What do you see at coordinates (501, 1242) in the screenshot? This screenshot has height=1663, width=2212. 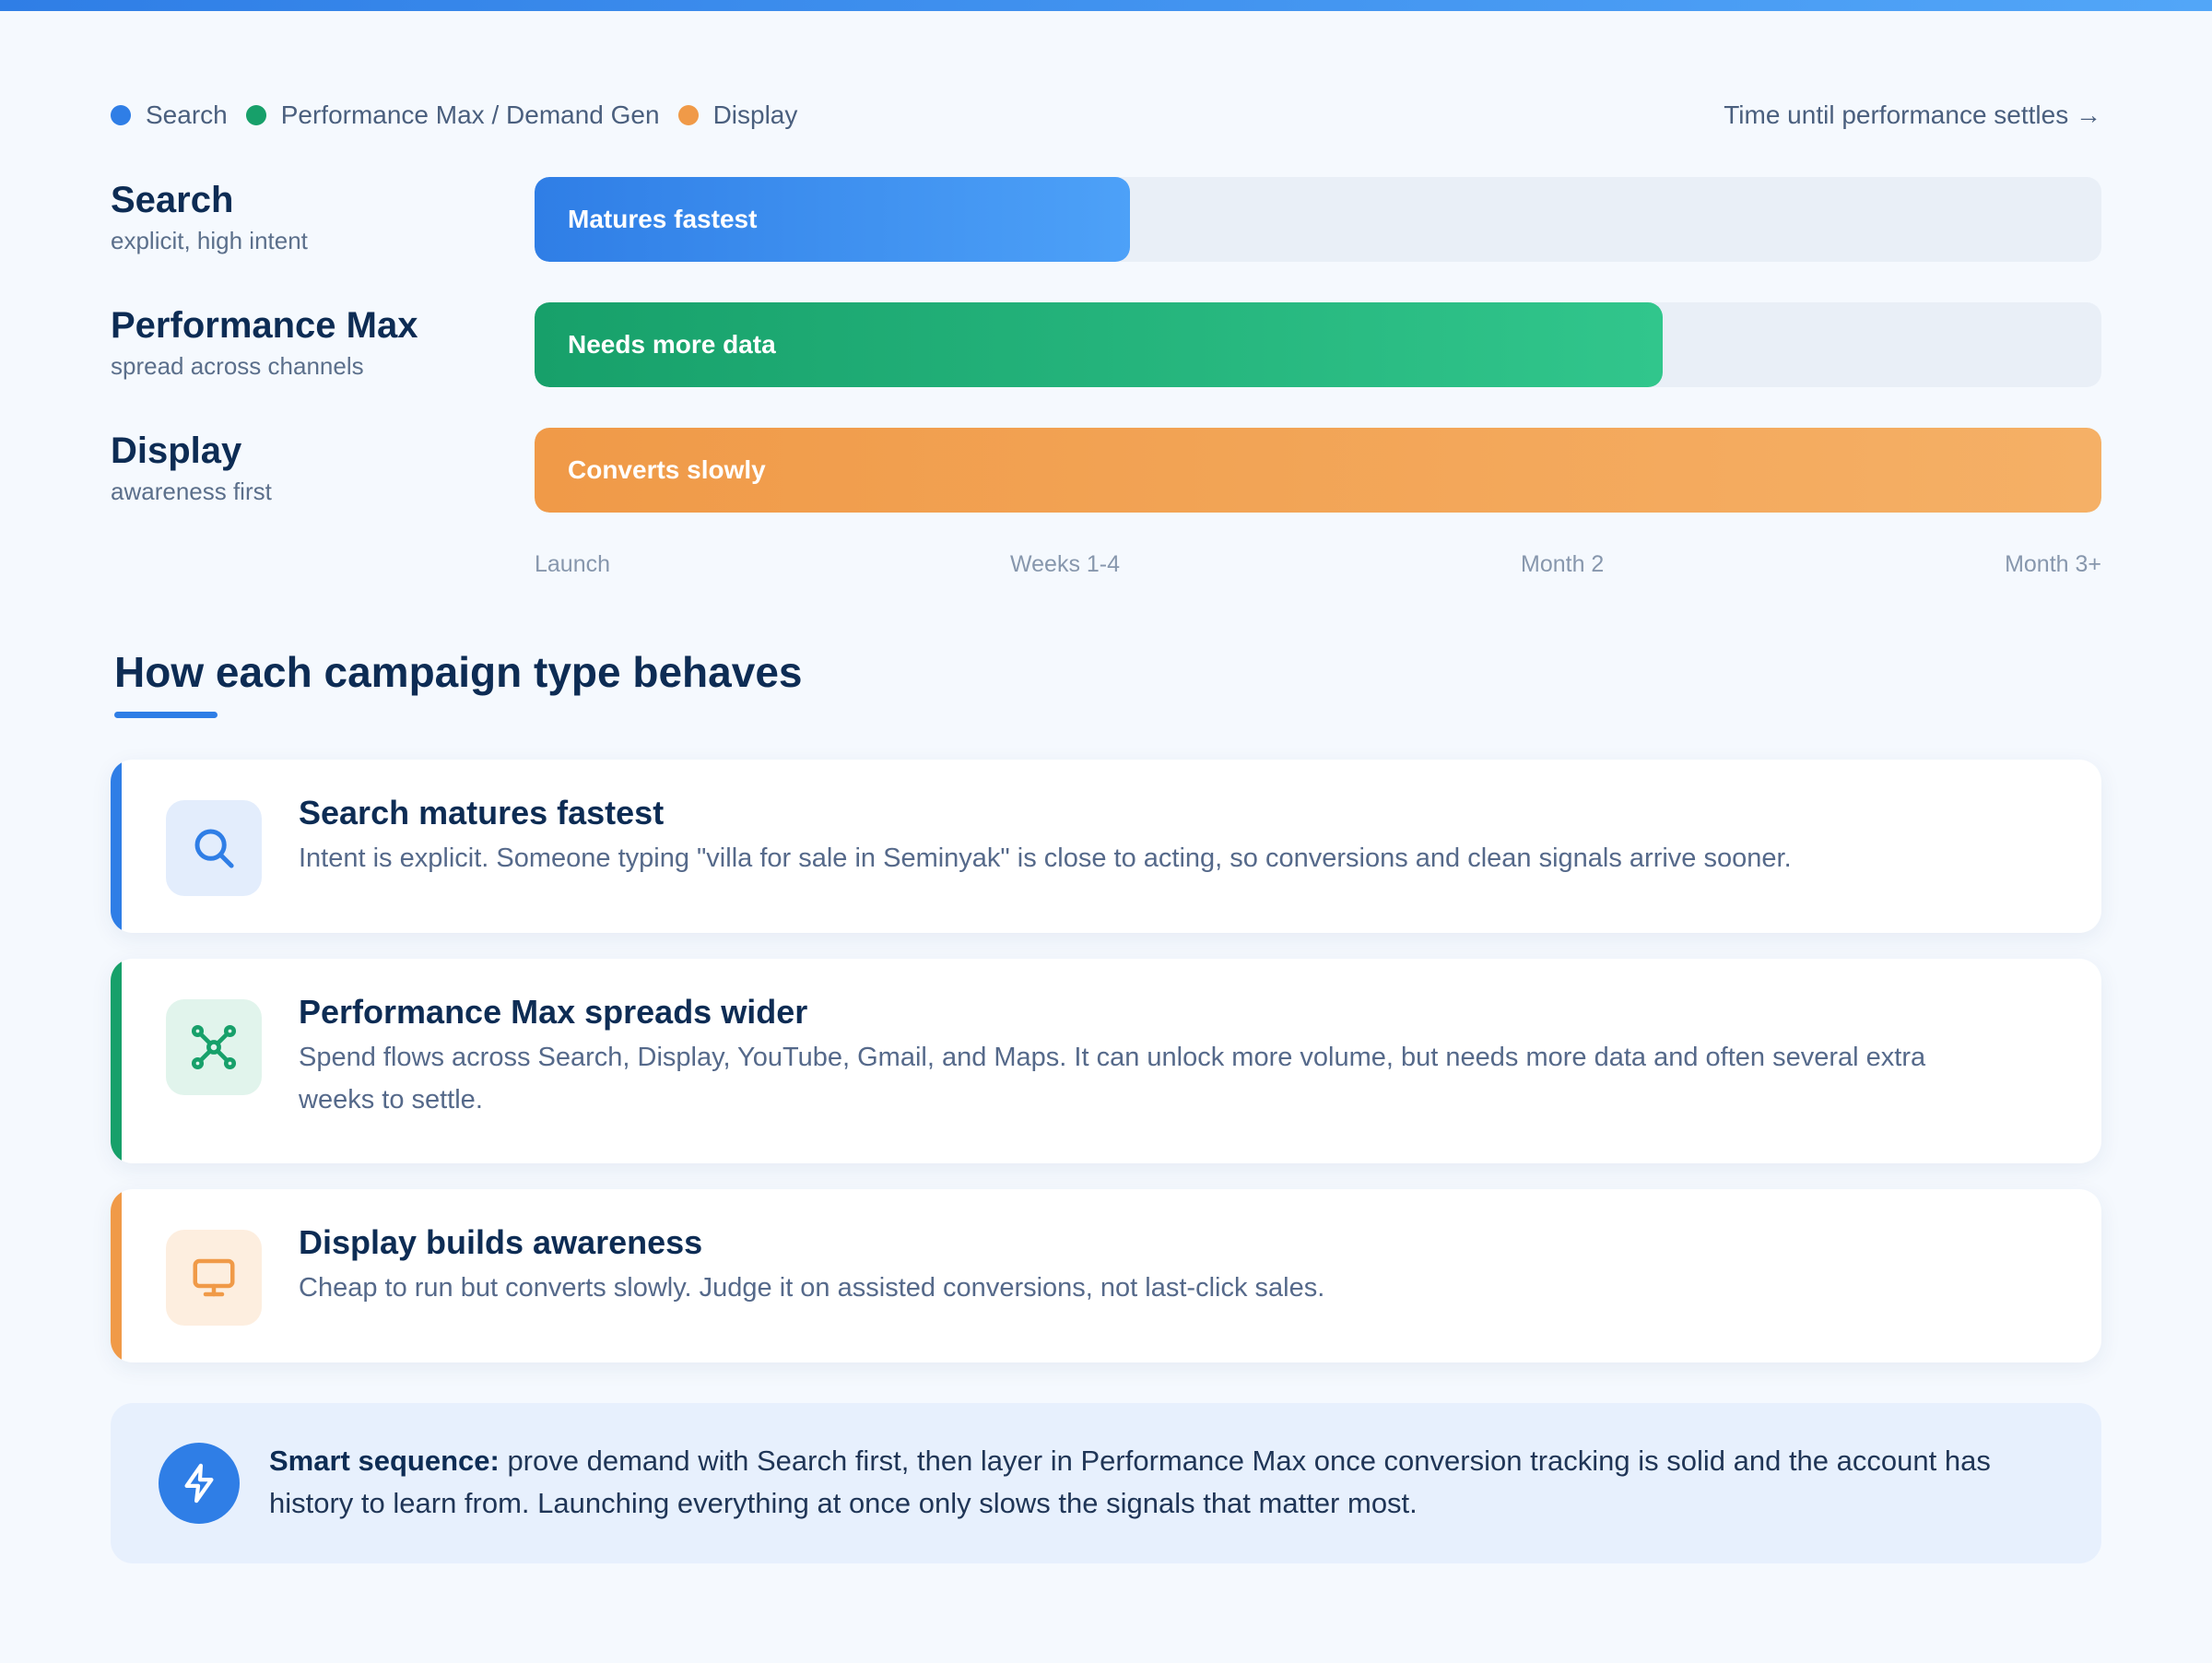 I see `card-title: Display builds awareness` at bounding box center [501, 1242].